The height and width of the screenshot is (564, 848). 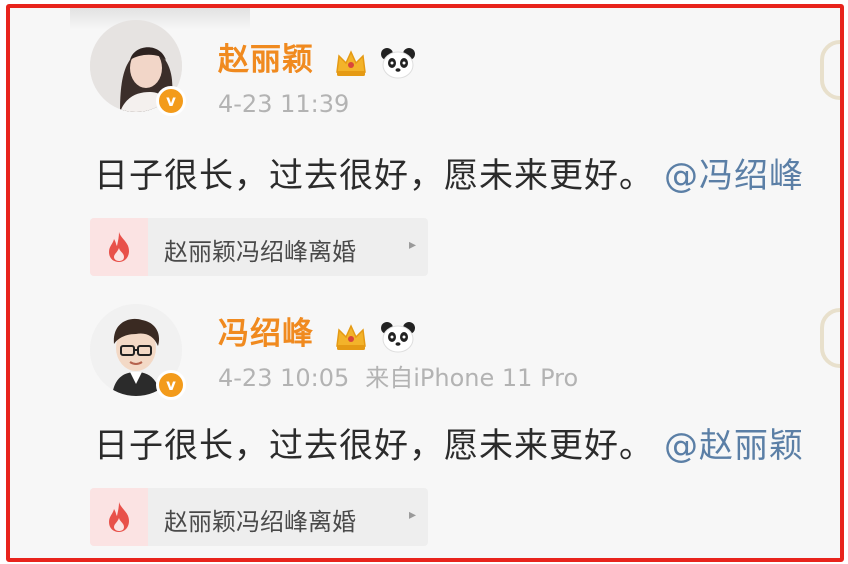 What do you see at coordinates (472, 378) in the screenshot?
I see `post-device: 来自iPhone 11 Pro` at bounding box center [472, 378].